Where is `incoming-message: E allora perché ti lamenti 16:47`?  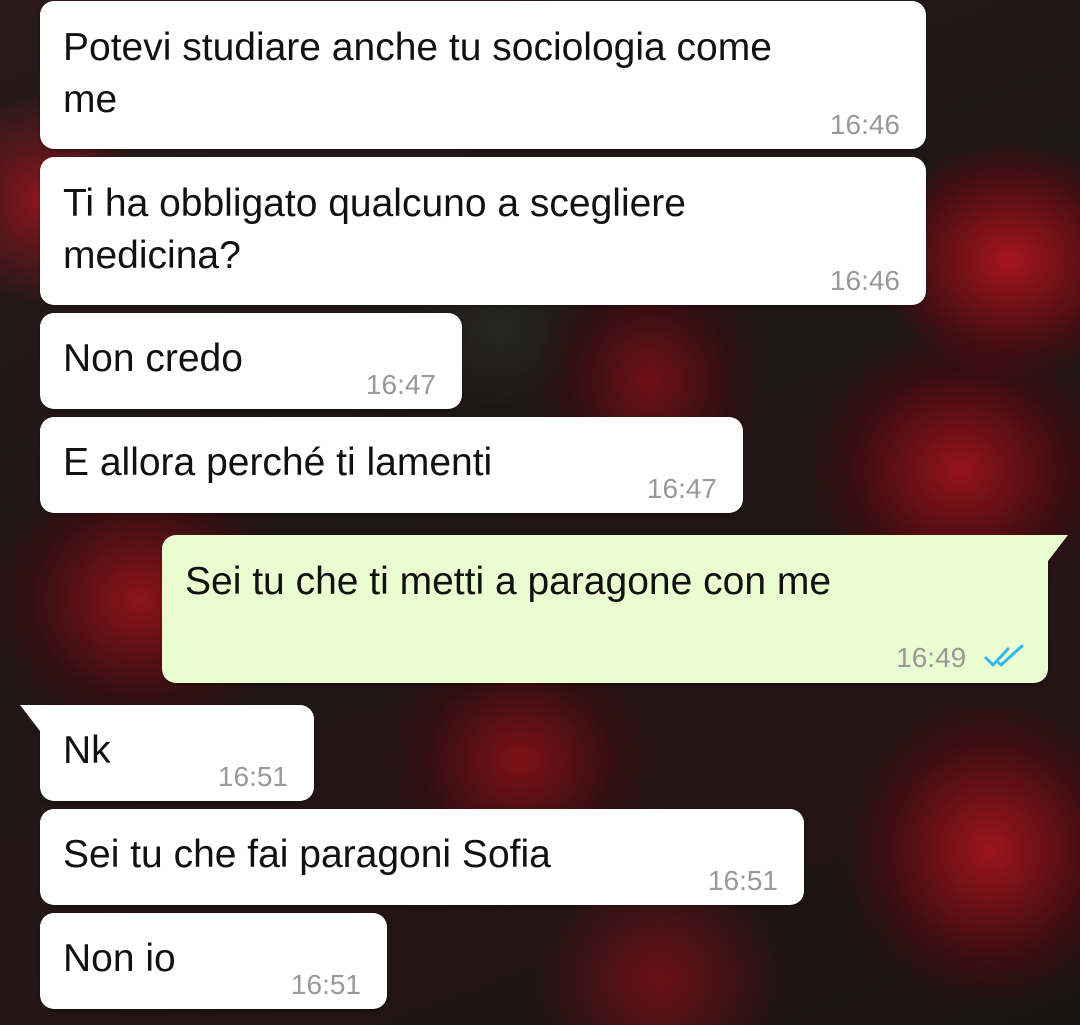 incoming-message: E allora perché ti lamenti 16:47 is located at coordinates (391, 465).